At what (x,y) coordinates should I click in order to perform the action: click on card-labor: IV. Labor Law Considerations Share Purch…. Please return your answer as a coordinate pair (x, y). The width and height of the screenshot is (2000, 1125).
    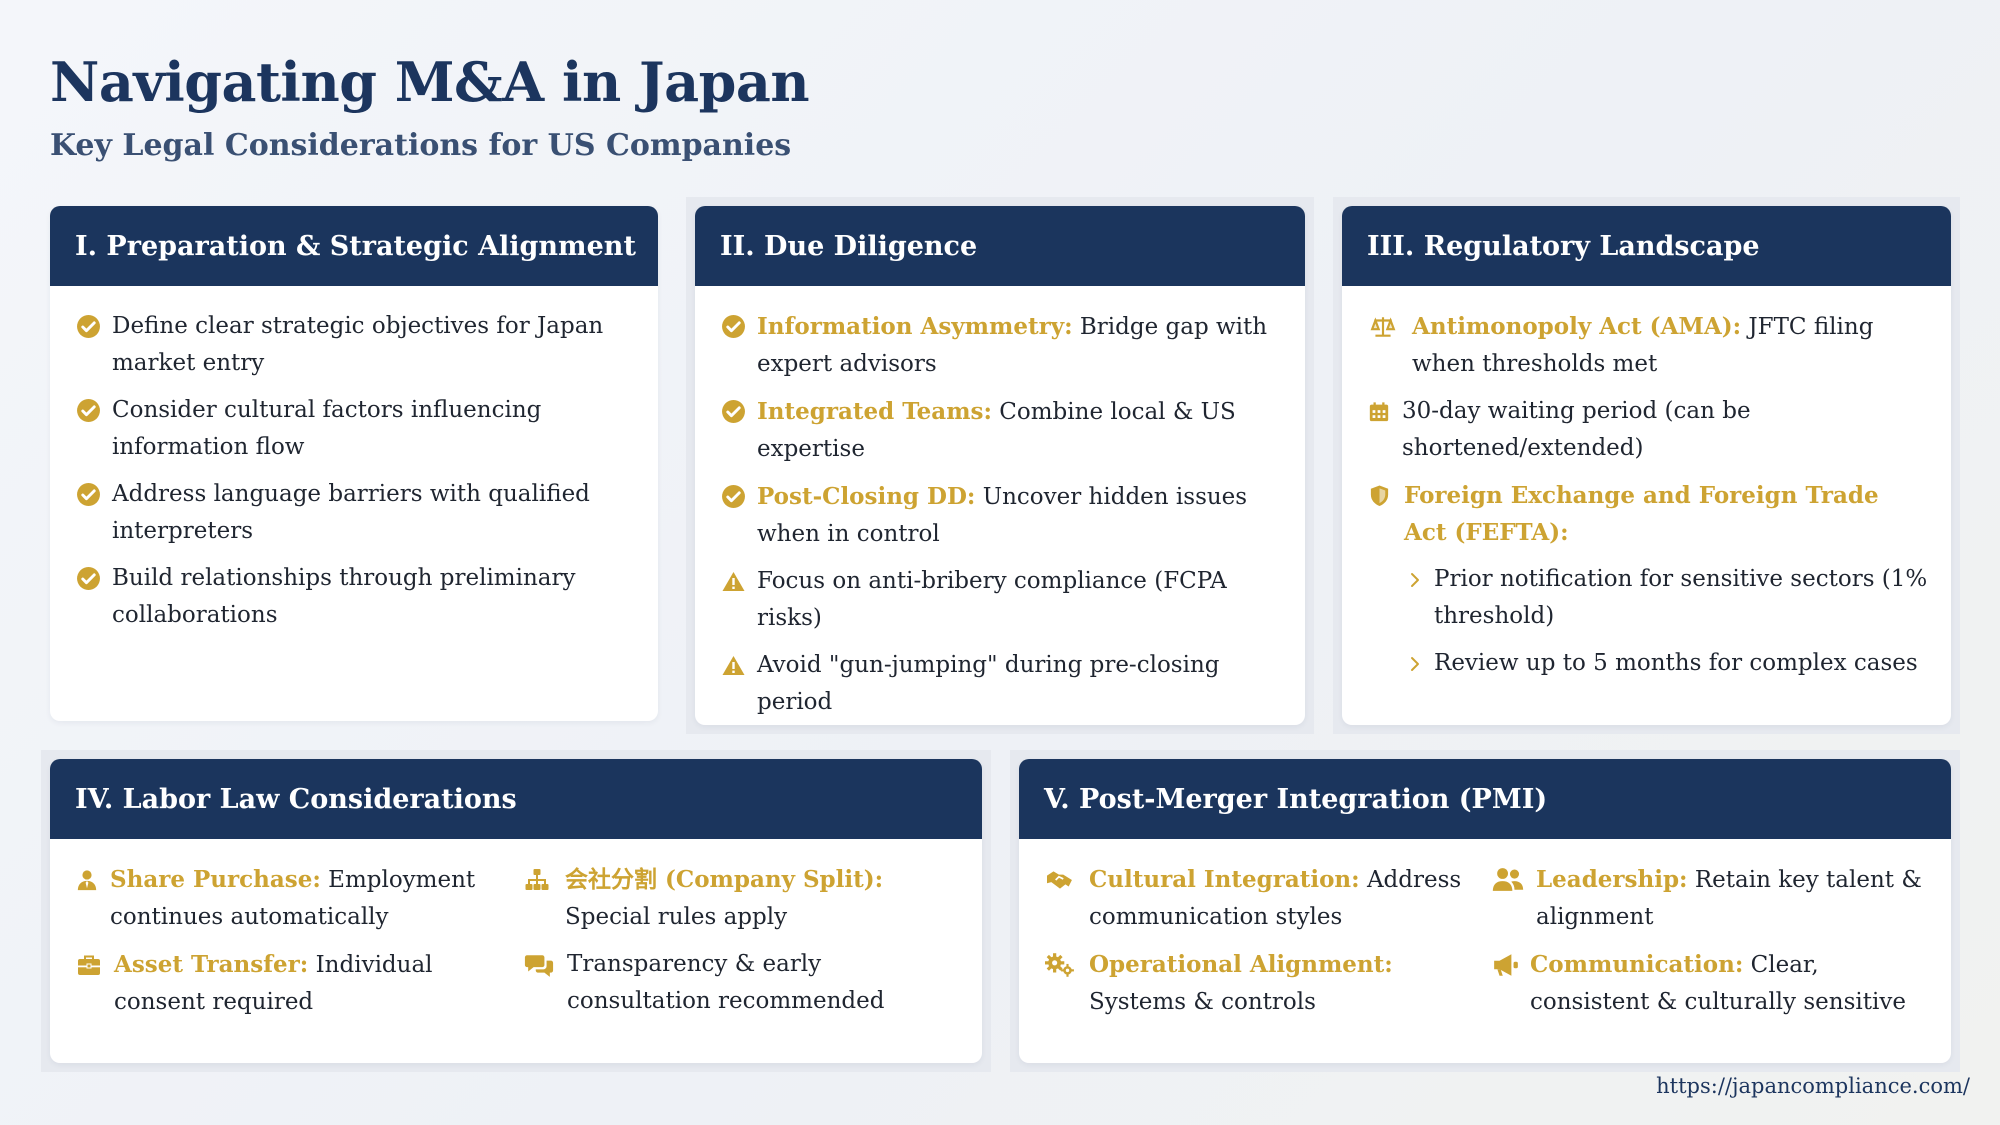
    Looking at the image, I should click on (516, 911).